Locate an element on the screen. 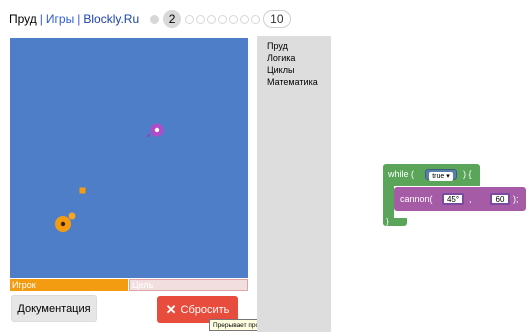 This screenshot has width=527, height=332. cannon-block: cannon( 45° , 60 ); is located at coordinates (460, 199).